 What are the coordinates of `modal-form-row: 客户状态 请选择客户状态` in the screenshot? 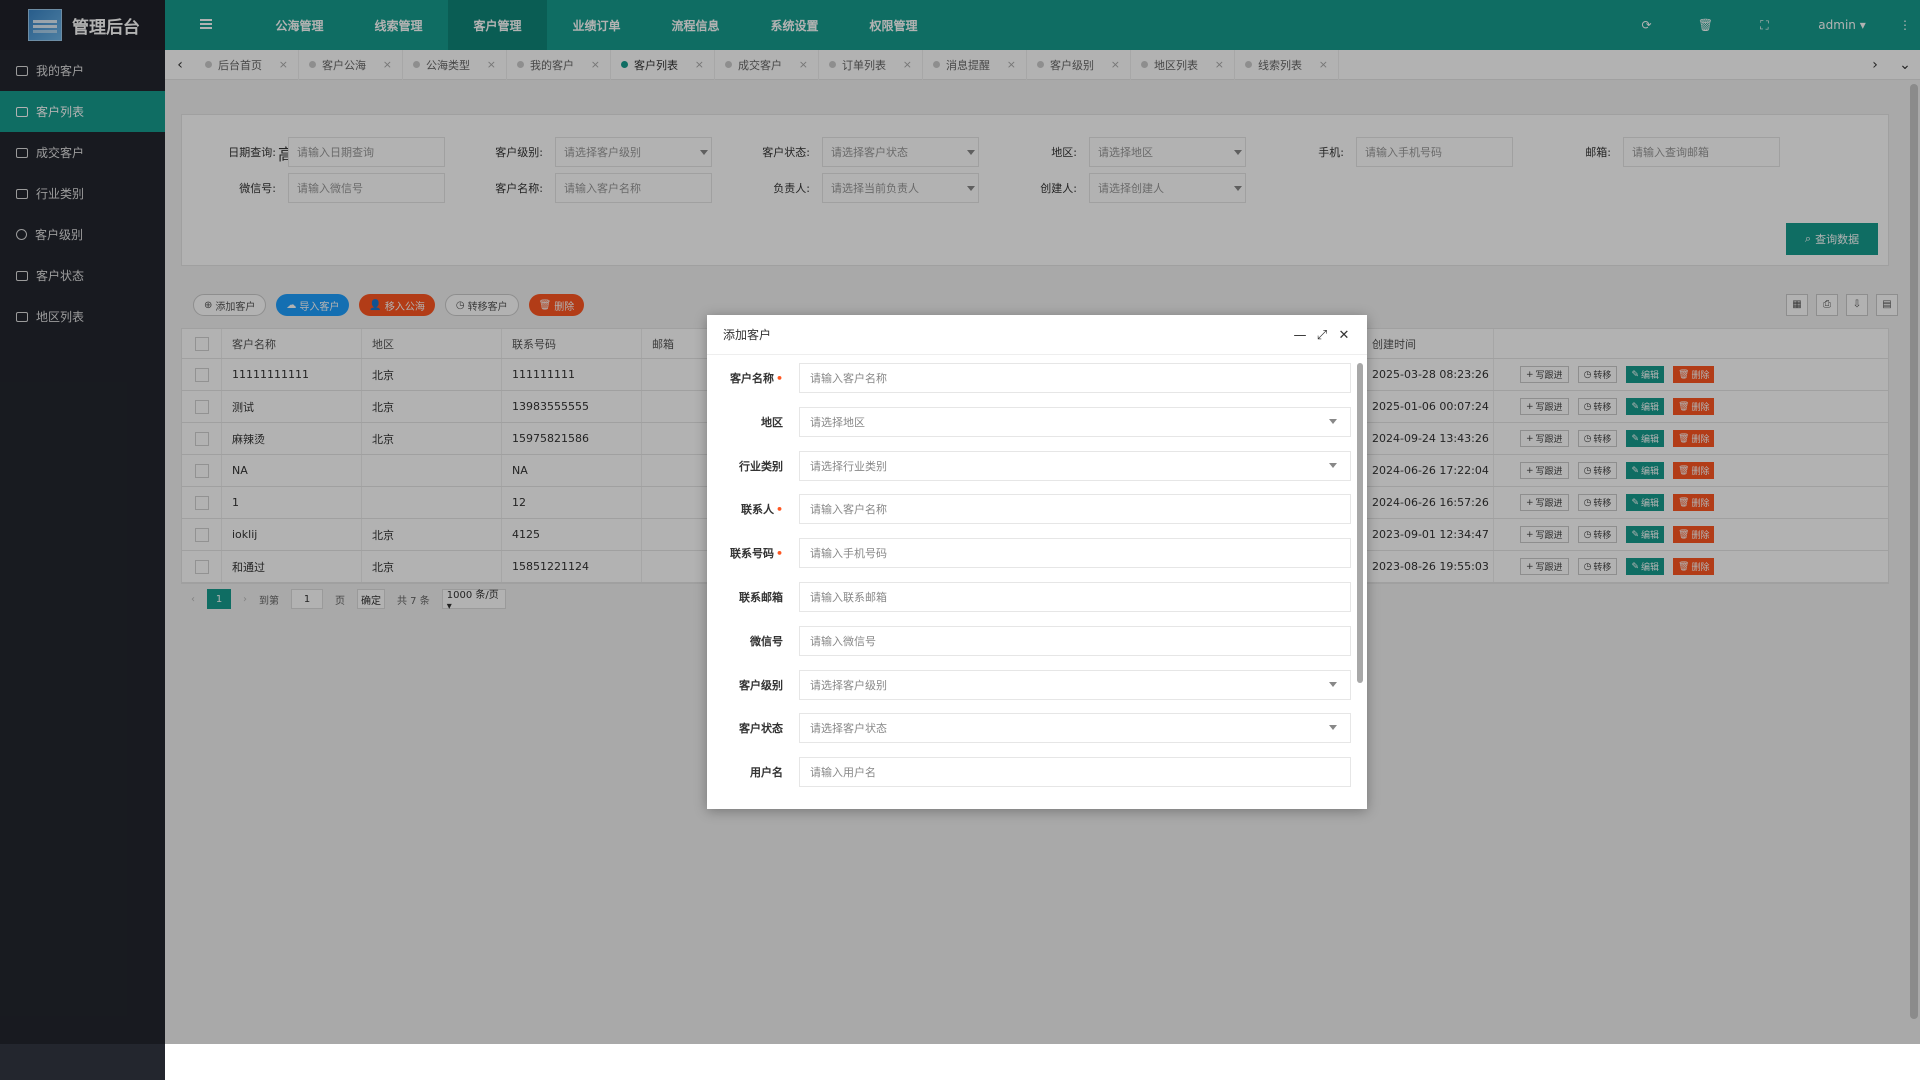 It's located at (1029, 728).